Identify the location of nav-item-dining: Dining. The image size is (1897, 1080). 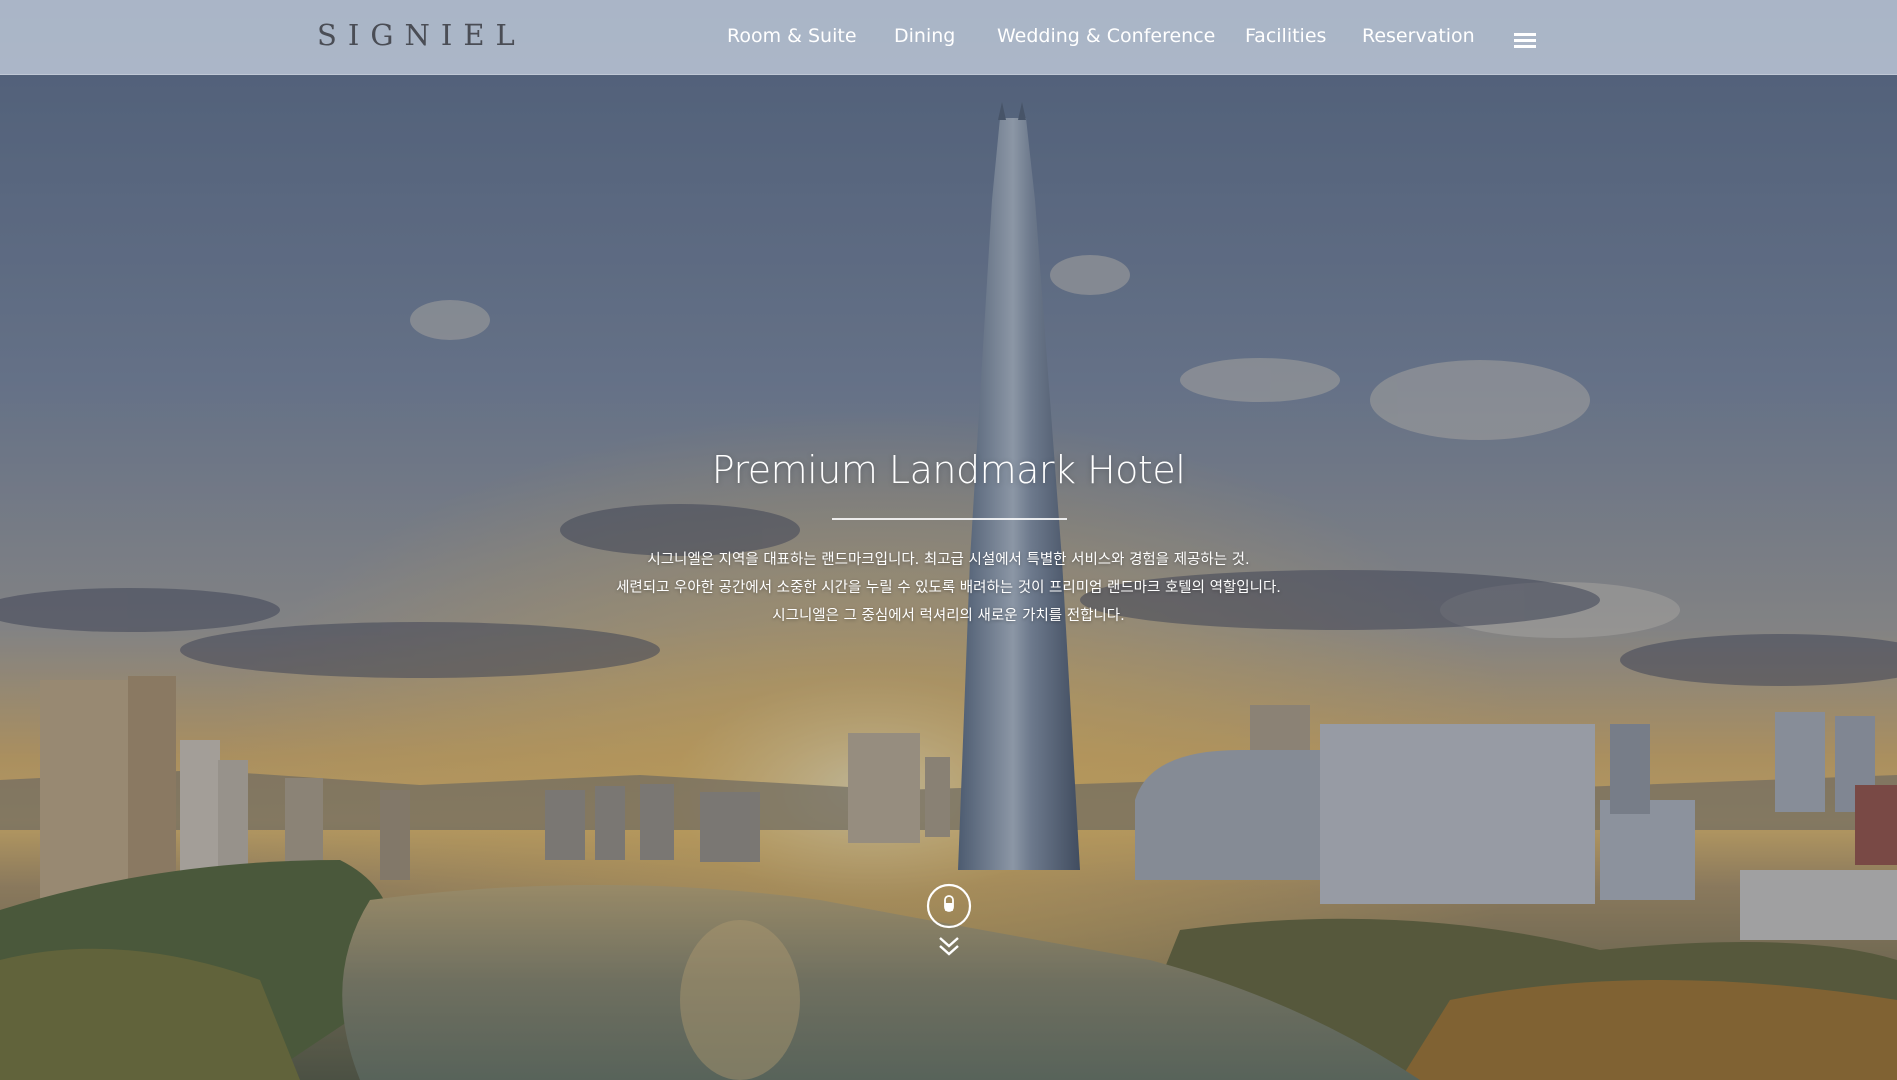
(924, 36).